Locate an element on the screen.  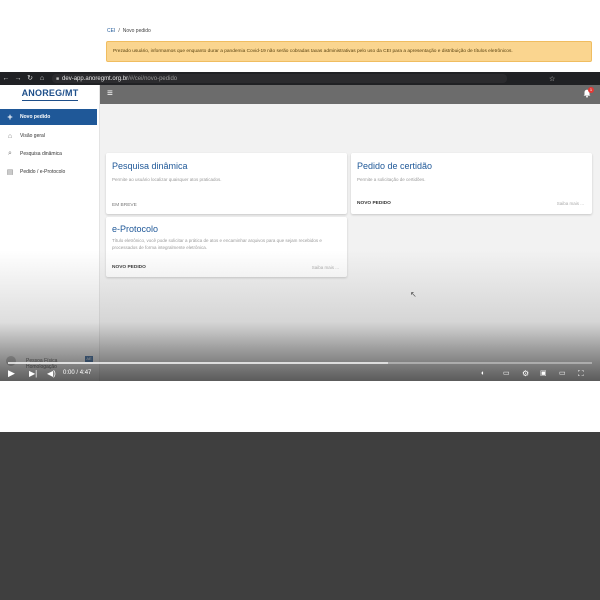
document-icon: ▤ is located at coordinates (10, 172).